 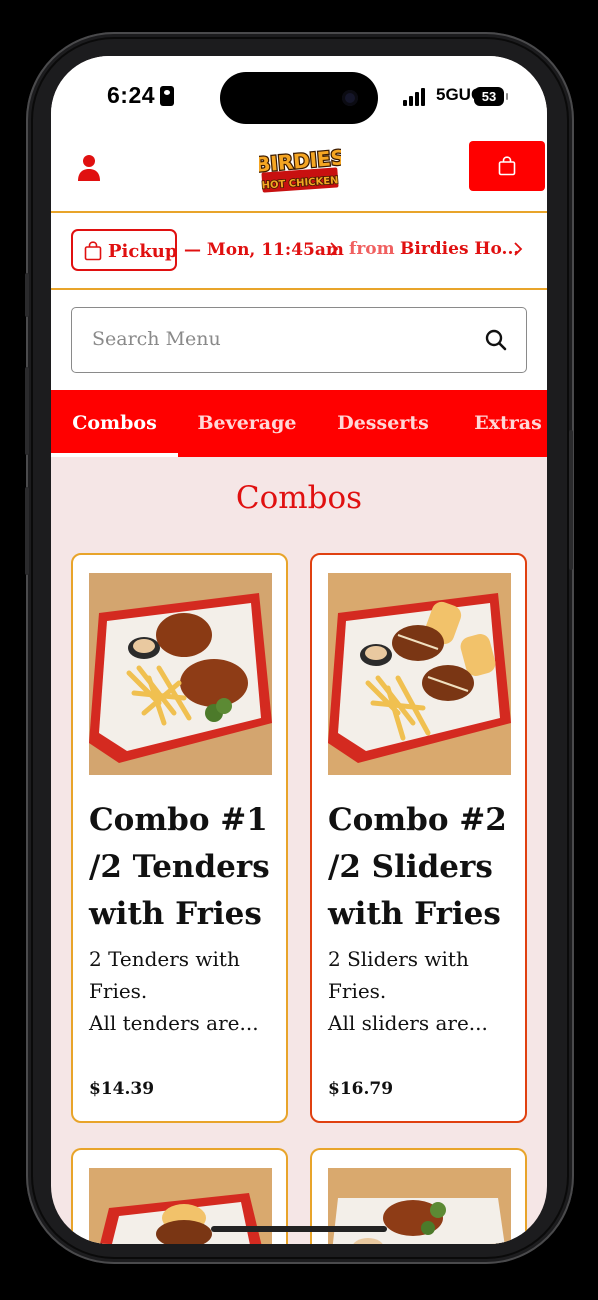 What do you see at coordinates (143, 251) in the screenshot?
I see `pickup-label: Pickup` at bounding box center [143, 251].